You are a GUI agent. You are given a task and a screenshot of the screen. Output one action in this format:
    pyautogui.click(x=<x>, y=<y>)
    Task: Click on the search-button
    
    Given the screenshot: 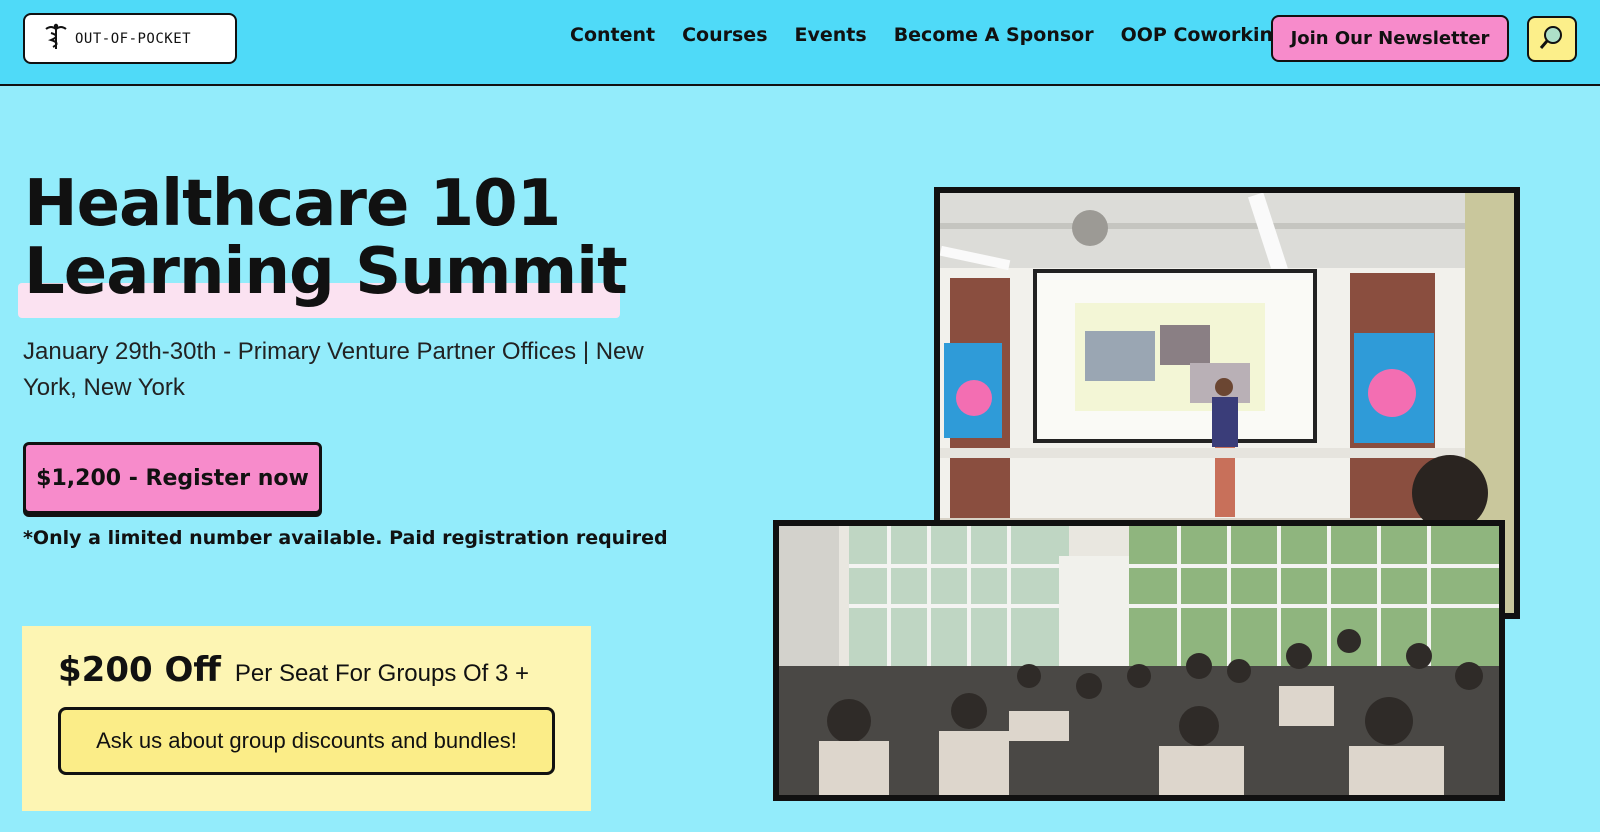 What is the action you would take?
    pyautogui.click(x=1552, y=39)
    